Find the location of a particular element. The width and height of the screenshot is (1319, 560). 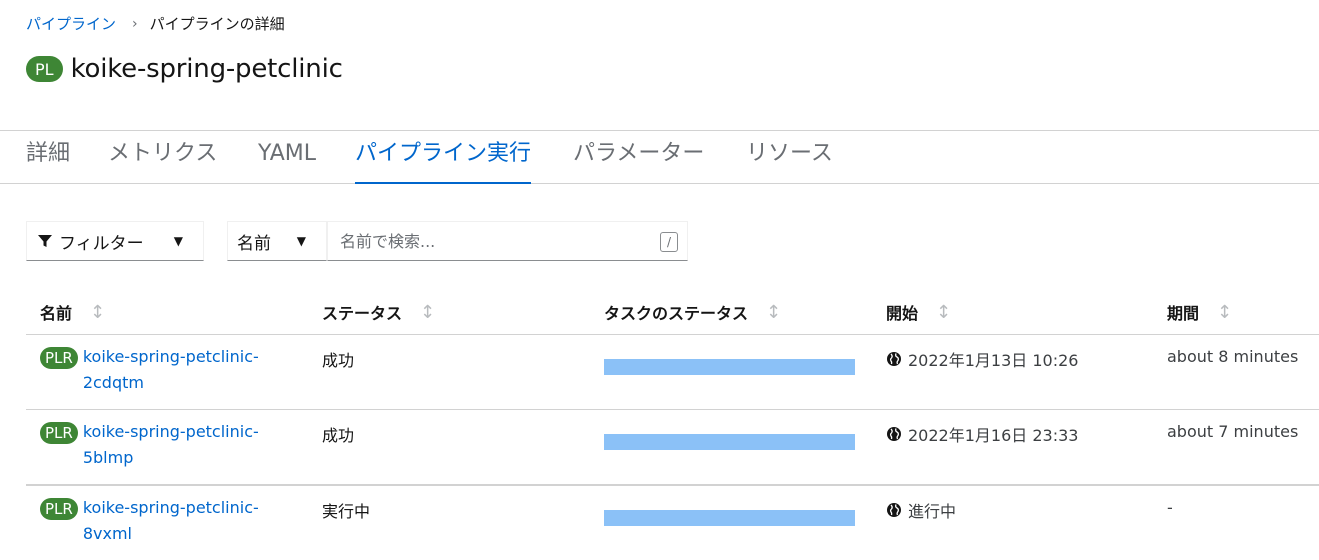

page-header: PL koike-spring-petclinic is located at coordinates (184, 69).